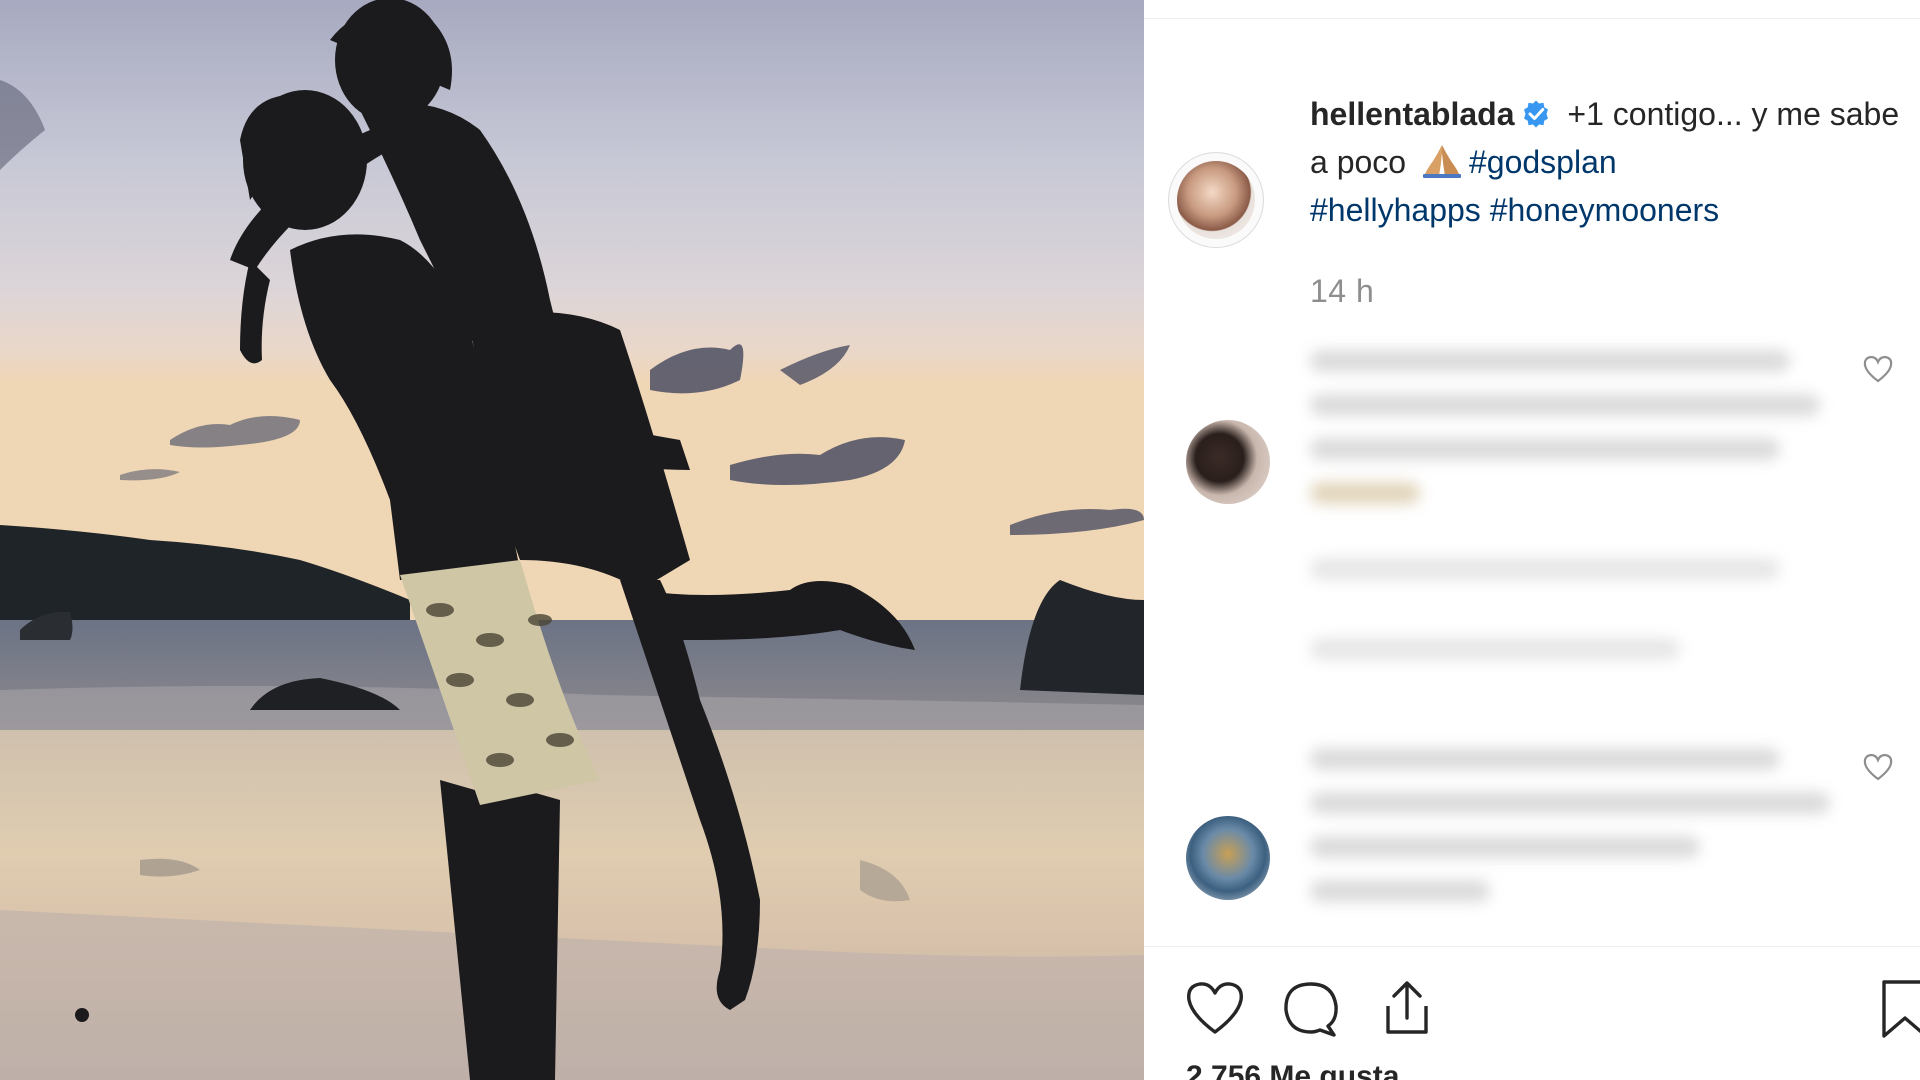 This screenshot has height=1080, width=1920. I want to click on likes-count: 2.756 Me gusta, so click(1292, 1070).